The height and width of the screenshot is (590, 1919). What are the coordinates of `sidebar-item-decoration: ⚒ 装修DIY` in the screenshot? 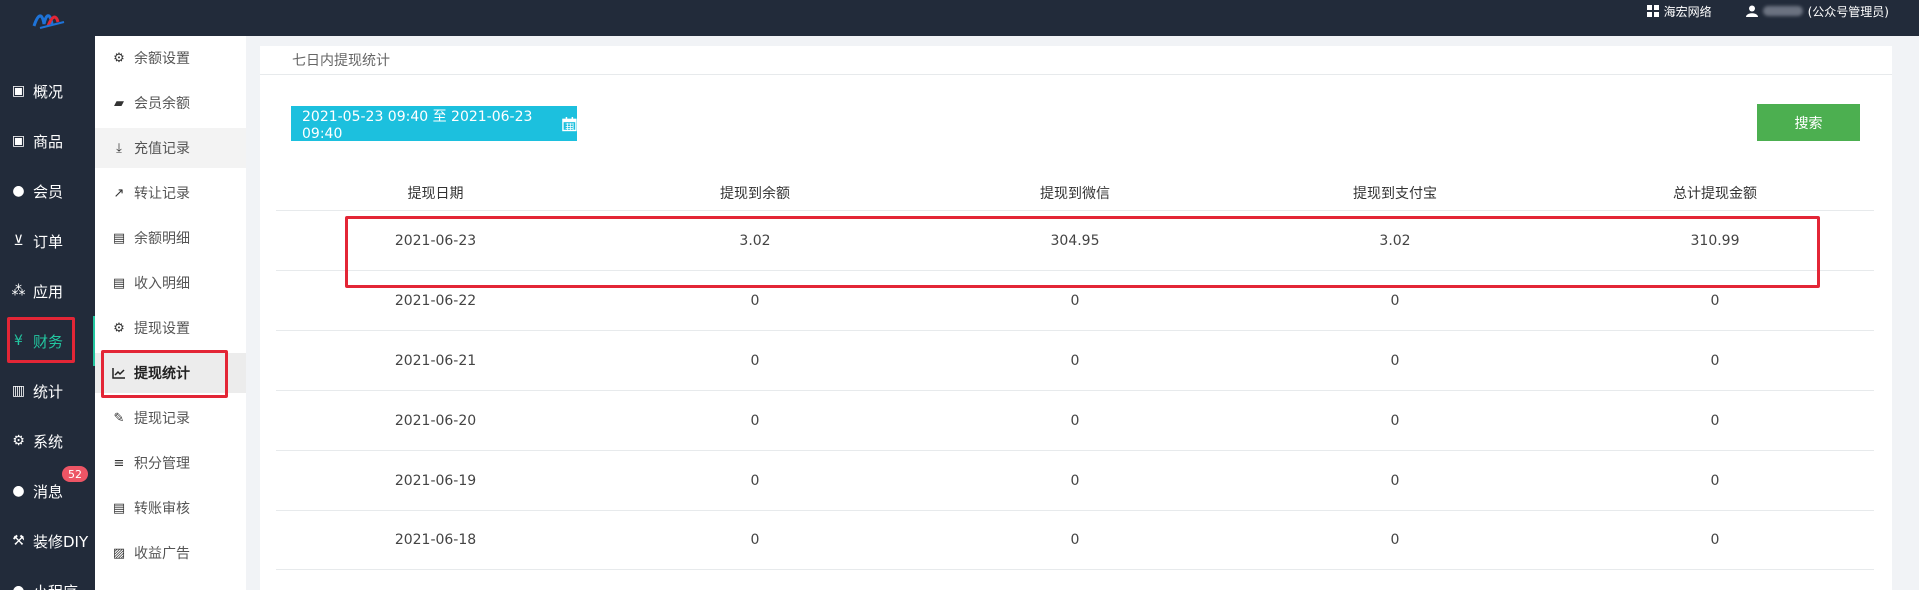 It's located at (47, 541).